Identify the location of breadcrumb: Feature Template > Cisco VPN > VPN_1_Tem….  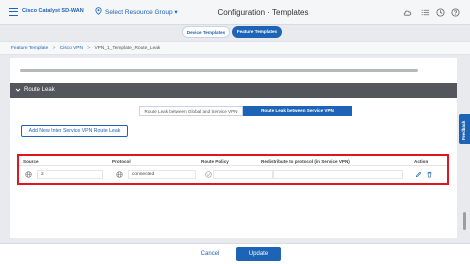
(85, 48).